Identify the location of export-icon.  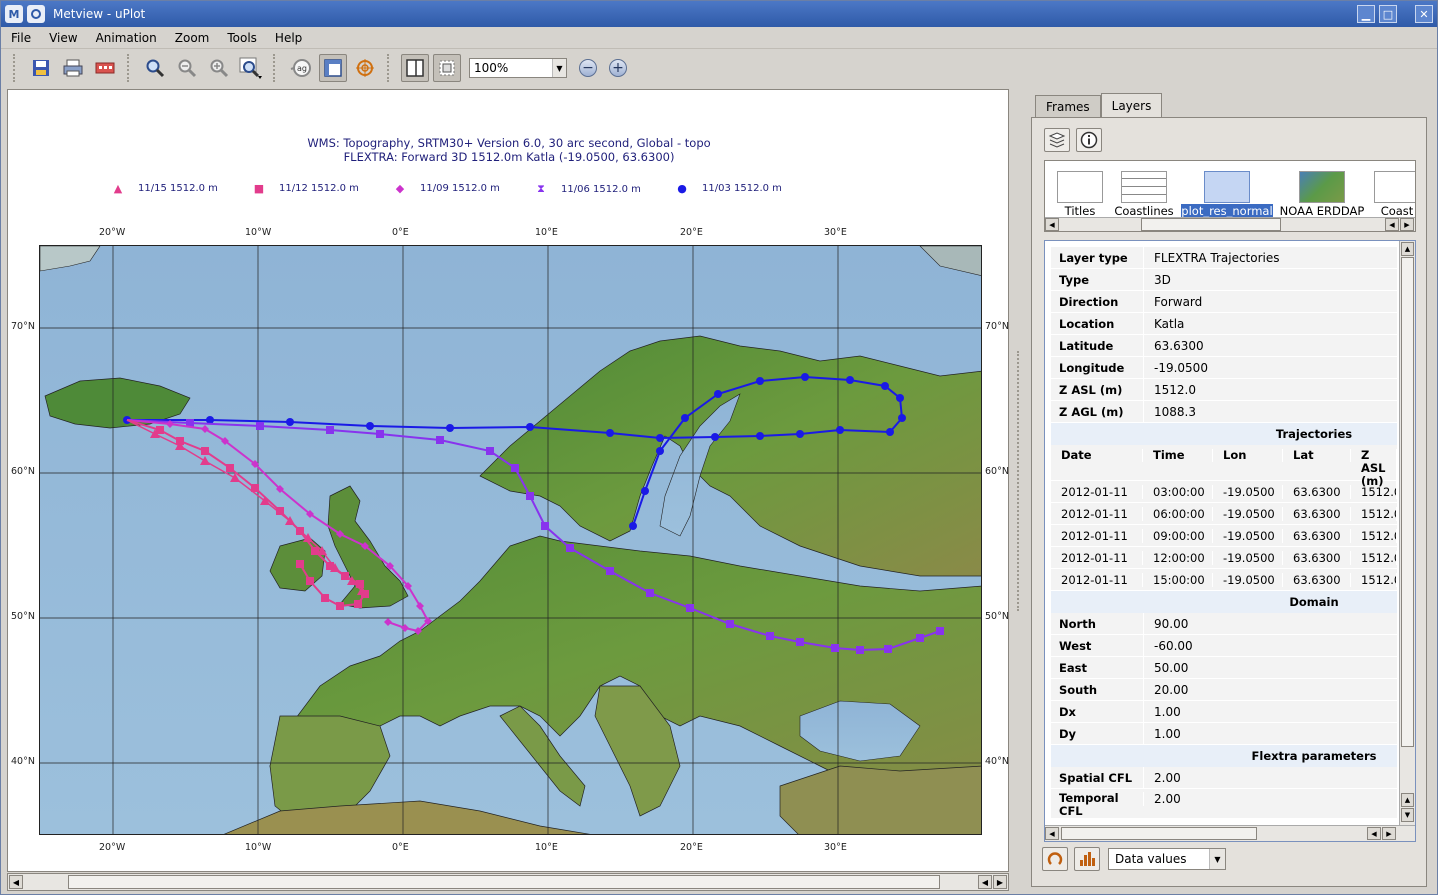
(105, 68).